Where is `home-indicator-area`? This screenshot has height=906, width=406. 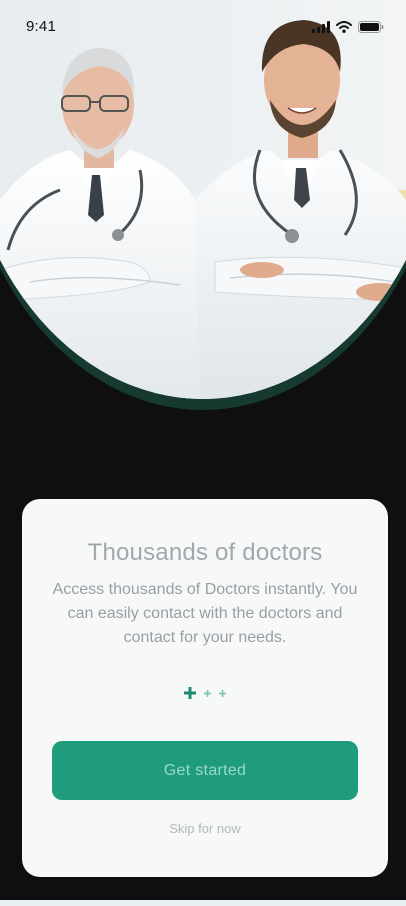
home-indicator-area is located at coordinates (203, 903).